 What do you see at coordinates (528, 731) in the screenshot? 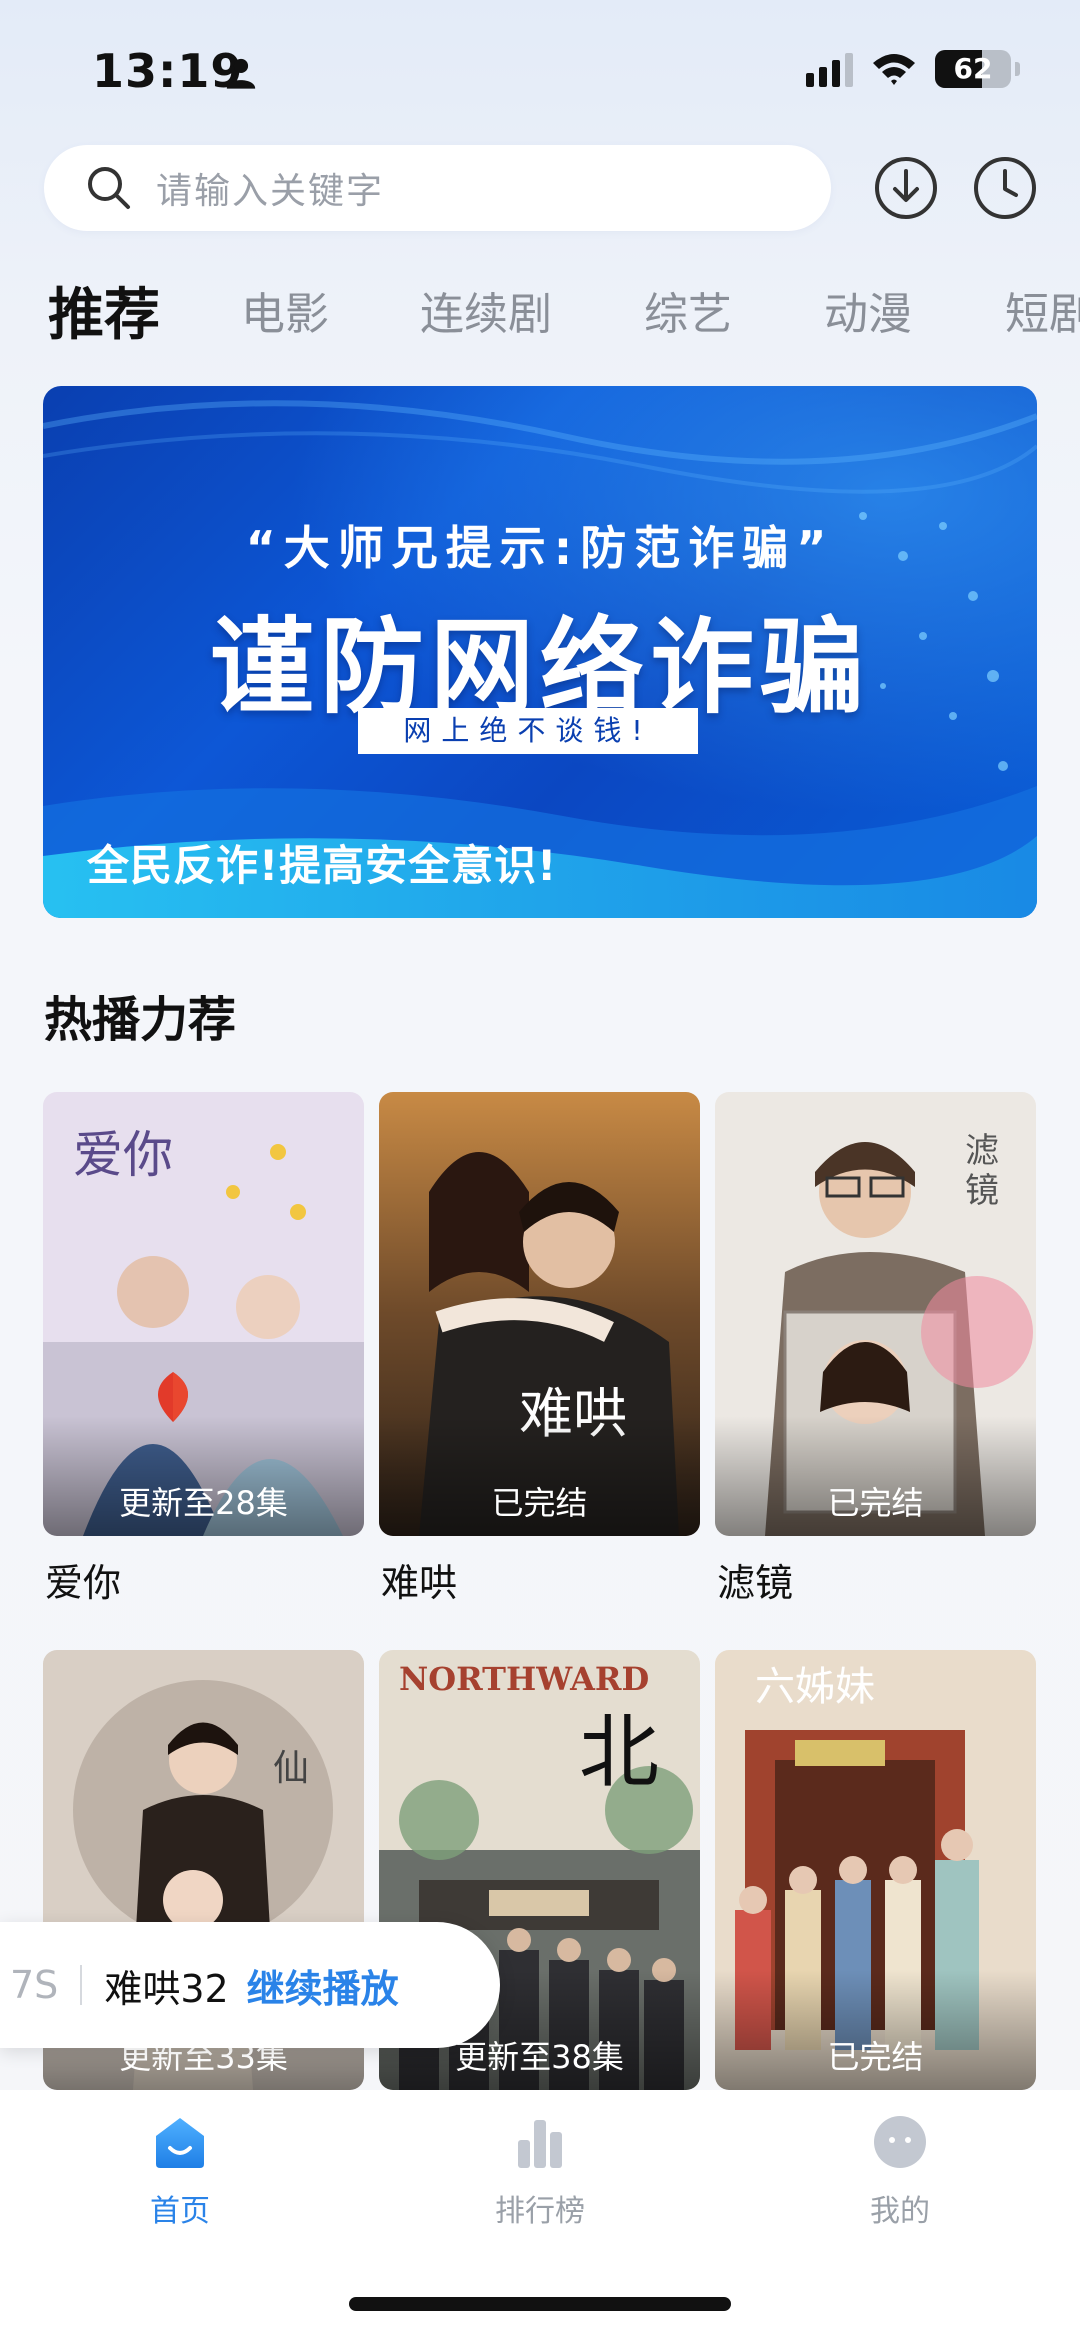
I see `banner-tag: 网上绝不谈钱!` at bounding box center [528, 731].